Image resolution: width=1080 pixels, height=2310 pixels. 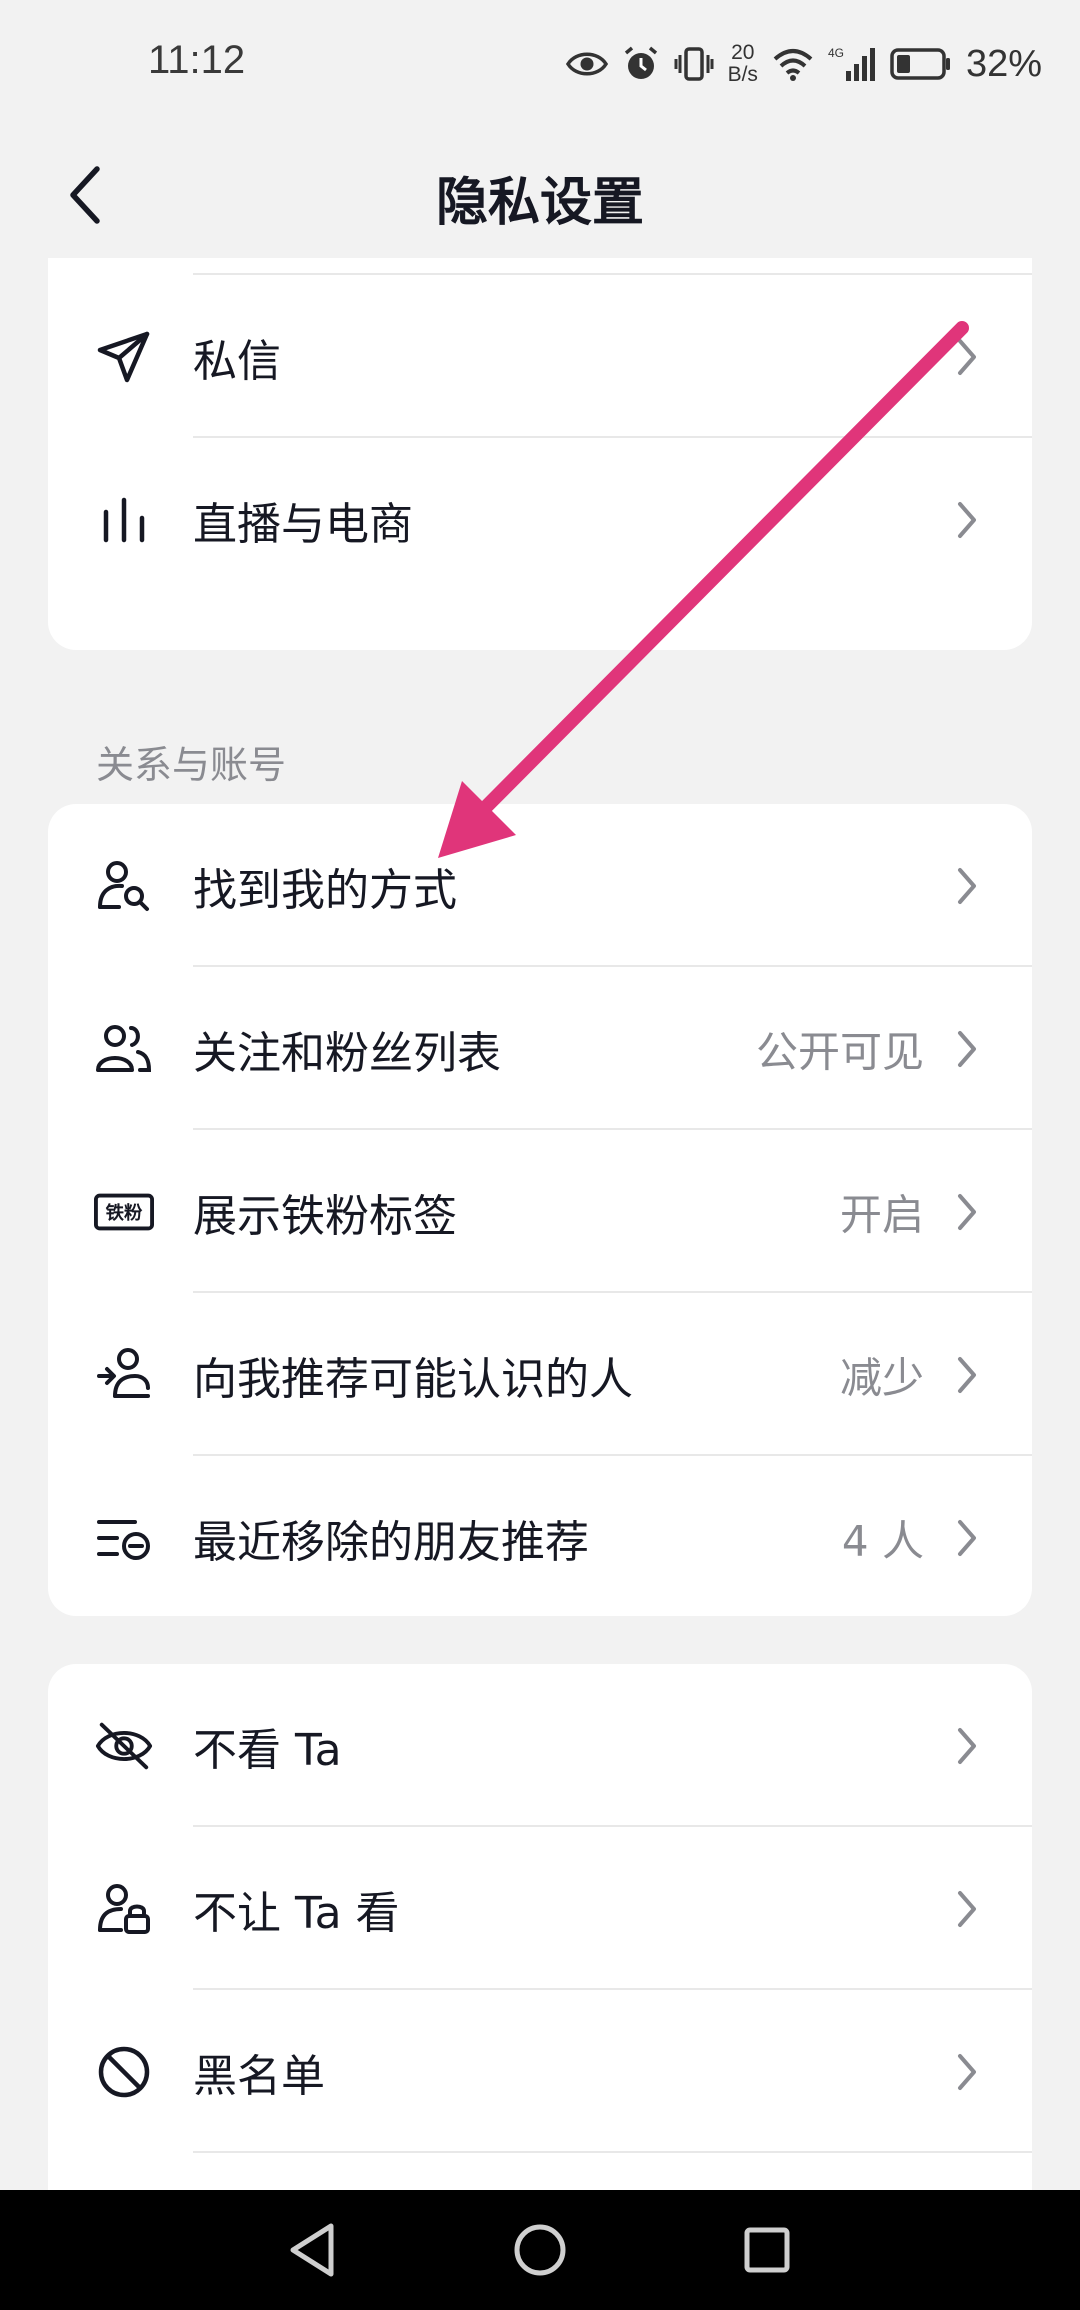 I want to click on fan-badge-icon: 铁粉, so click(x=124, y=1212).